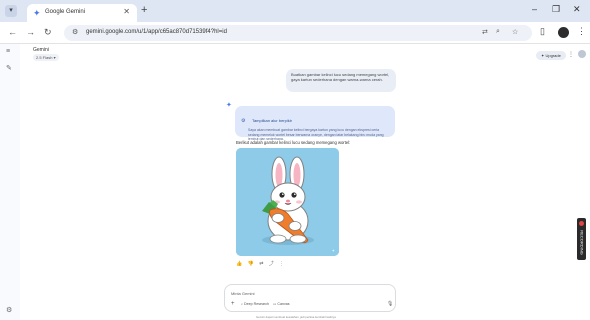  I want to click on response-actions: 👍 👎 ⇄ ⤴ ⋮, so click(261, 263).